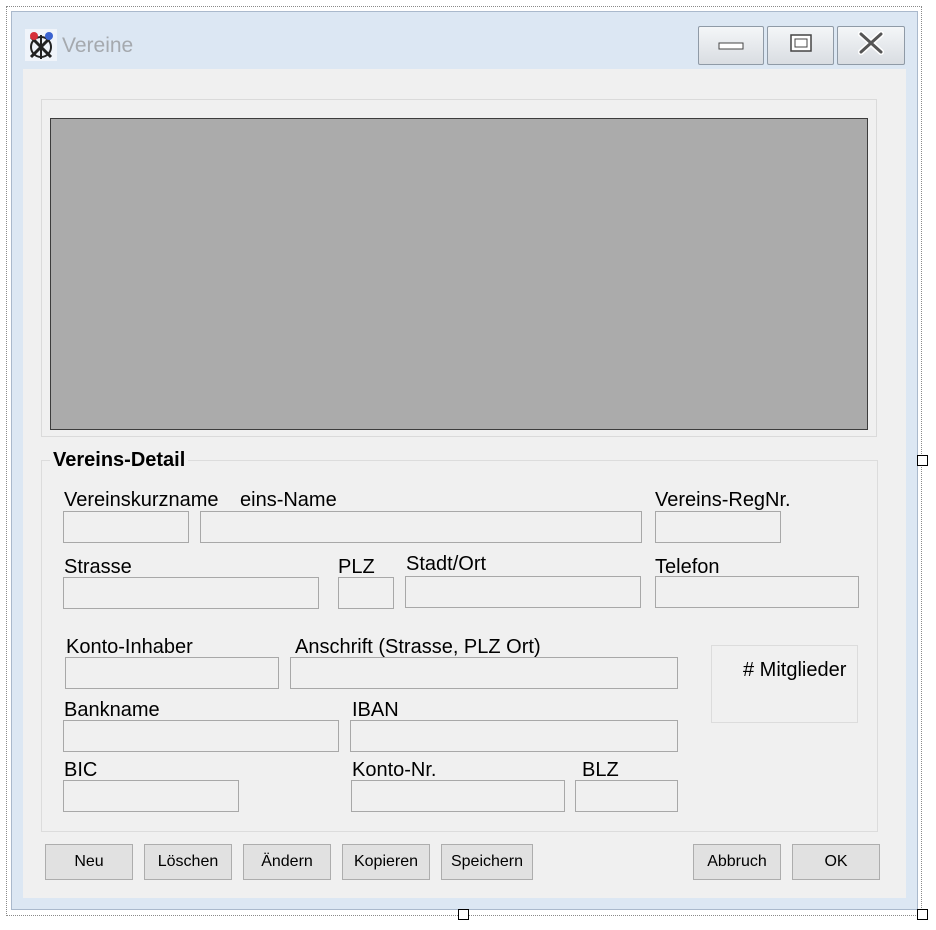  Describe the element at coordinates (737, 862) in the screenshot. I see `abbruch-button: Abbruch` at that location.